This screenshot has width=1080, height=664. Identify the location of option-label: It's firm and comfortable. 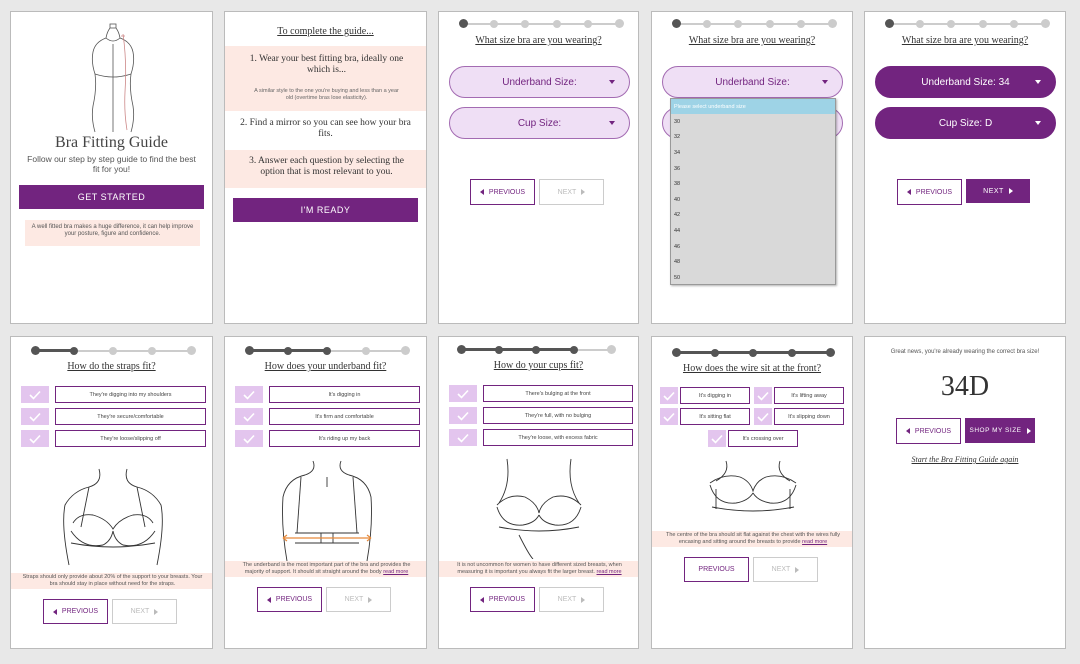
(344, 416).